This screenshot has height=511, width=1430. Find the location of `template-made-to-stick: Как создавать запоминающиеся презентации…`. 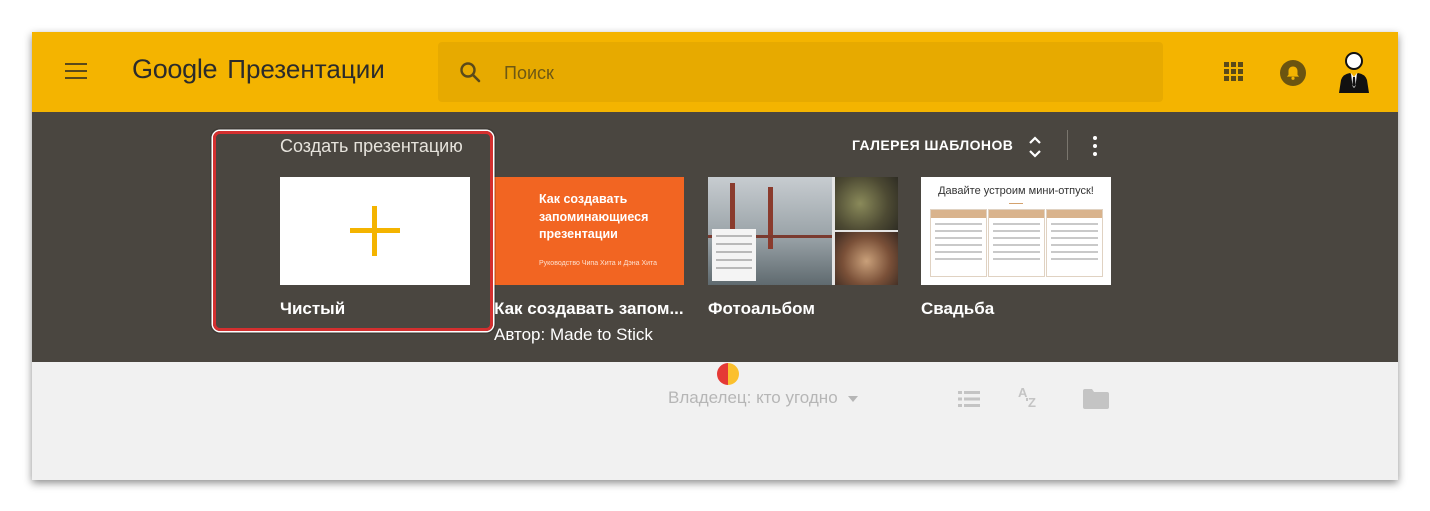

template-made-to-stick: Как создавать запоминающиеся презентации… is located at coordinates (589, 261).